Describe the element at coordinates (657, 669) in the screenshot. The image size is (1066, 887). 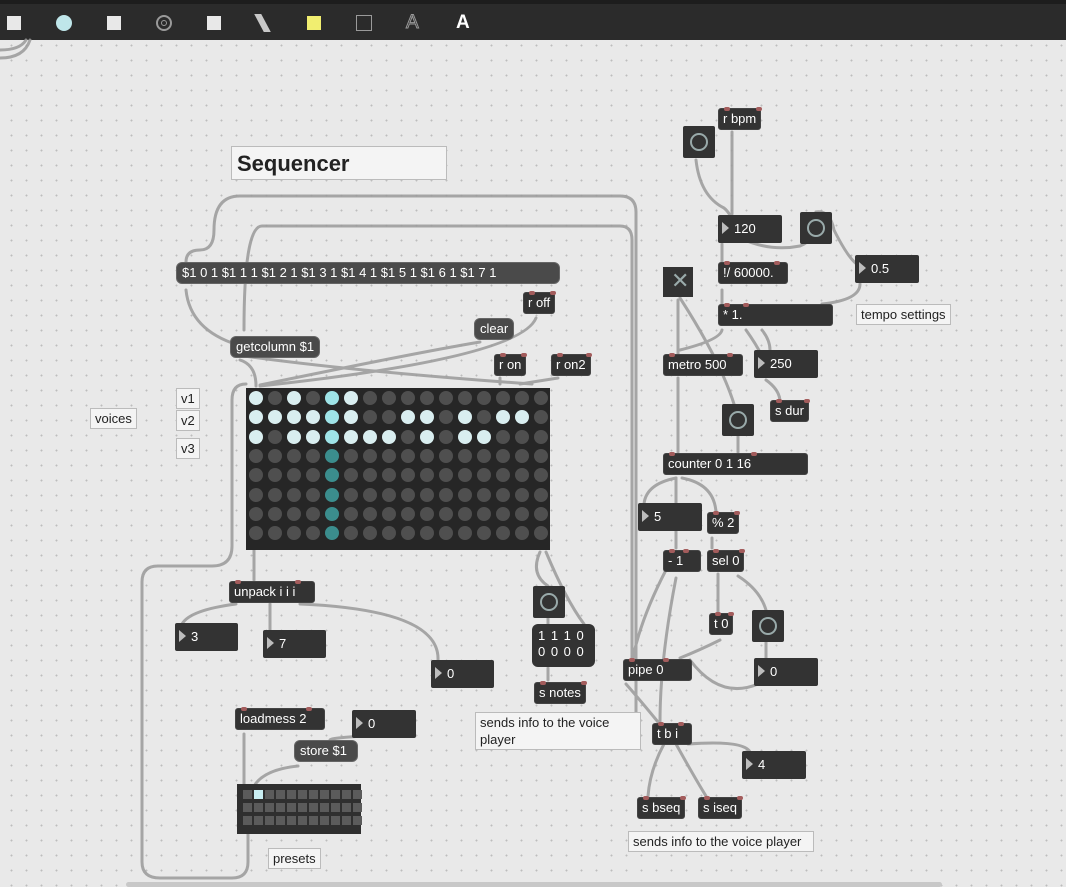
I see `pipe-object: pipe 0` at that location.